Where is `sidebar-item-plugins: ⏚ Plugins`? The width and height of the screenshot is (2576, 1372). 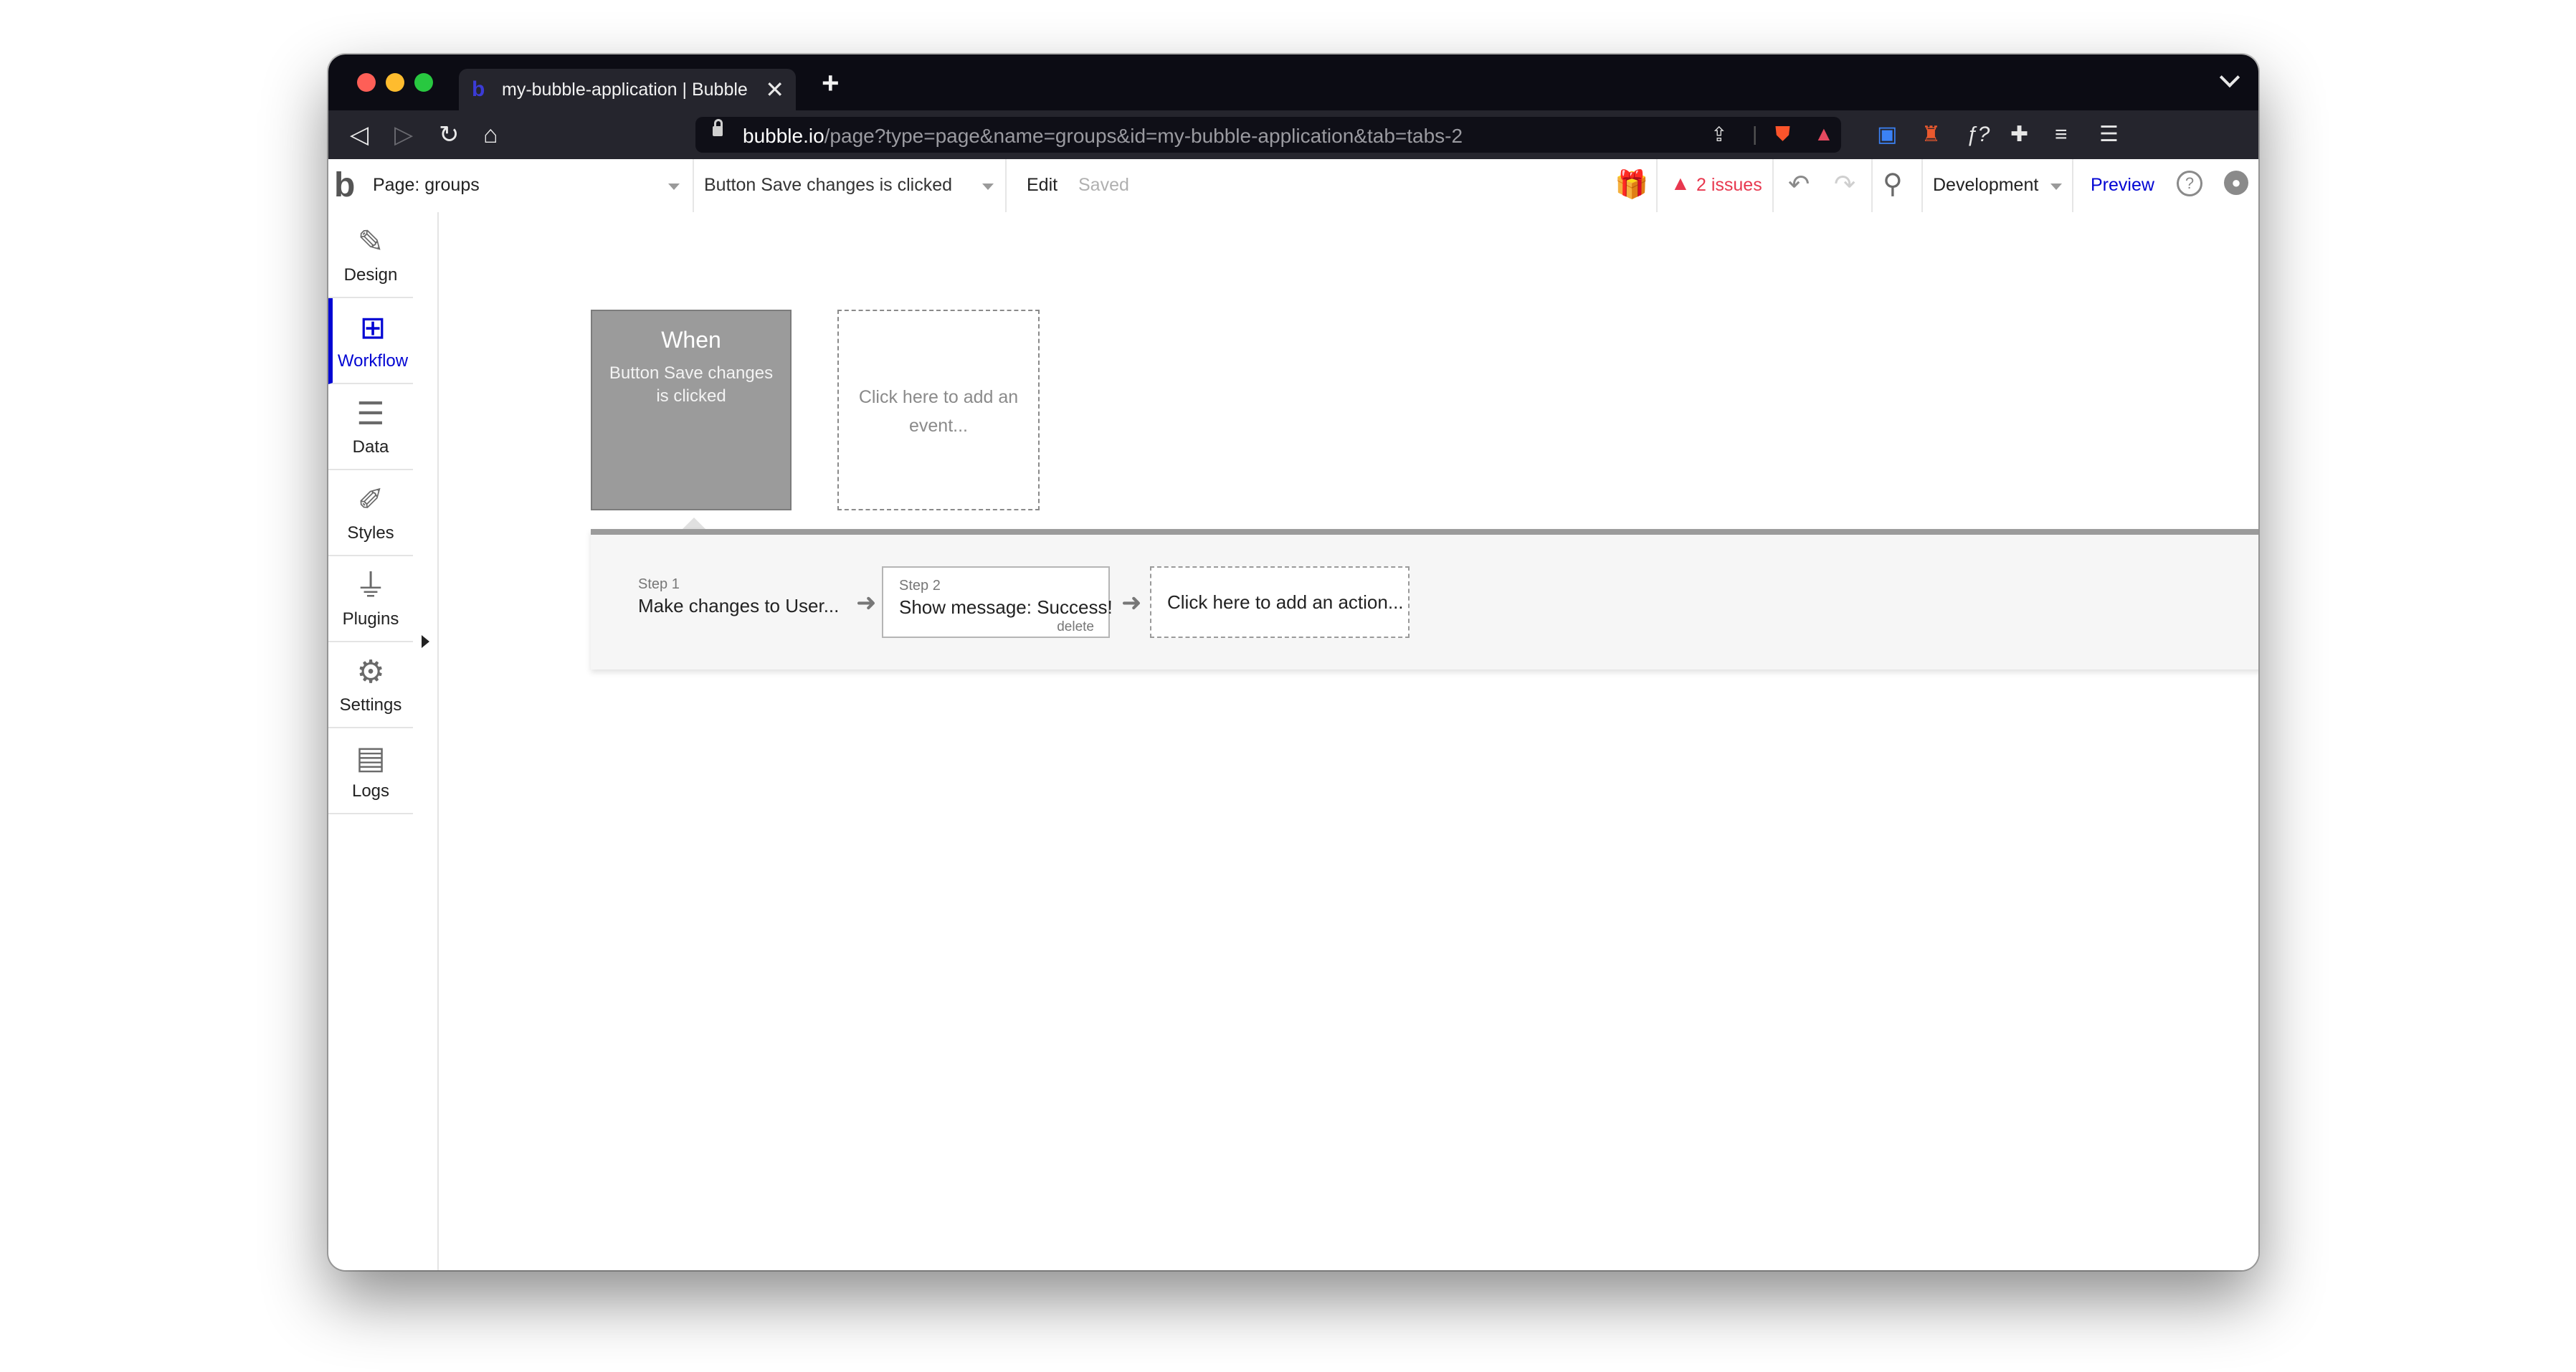 sidebar-item-plugins: ⏚ Plugins is located at coordinates (370, 599).